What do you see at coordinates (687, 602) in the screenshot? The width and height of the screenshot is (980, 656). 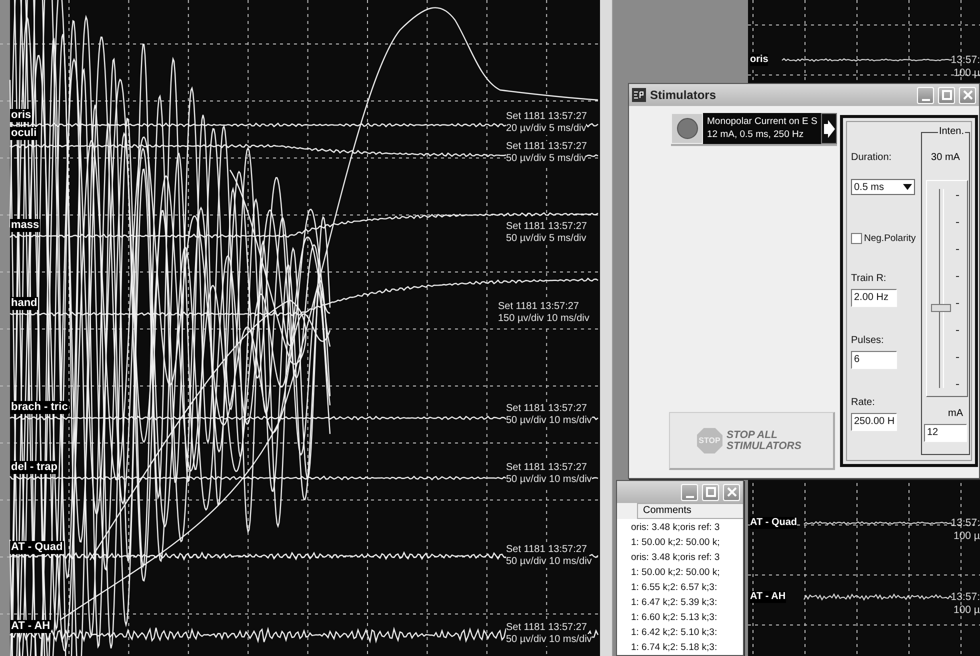 I see `comment-row: 1: 6.47 k;2: 5.39 k;3:` at bounding box center [687, 602].